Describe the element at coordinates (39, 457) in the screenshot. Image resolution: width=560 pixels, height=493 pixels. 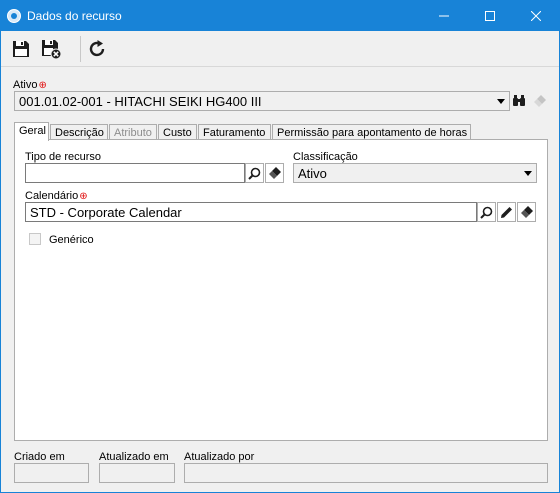
I see `criado-em-label: Criado em` at that location.